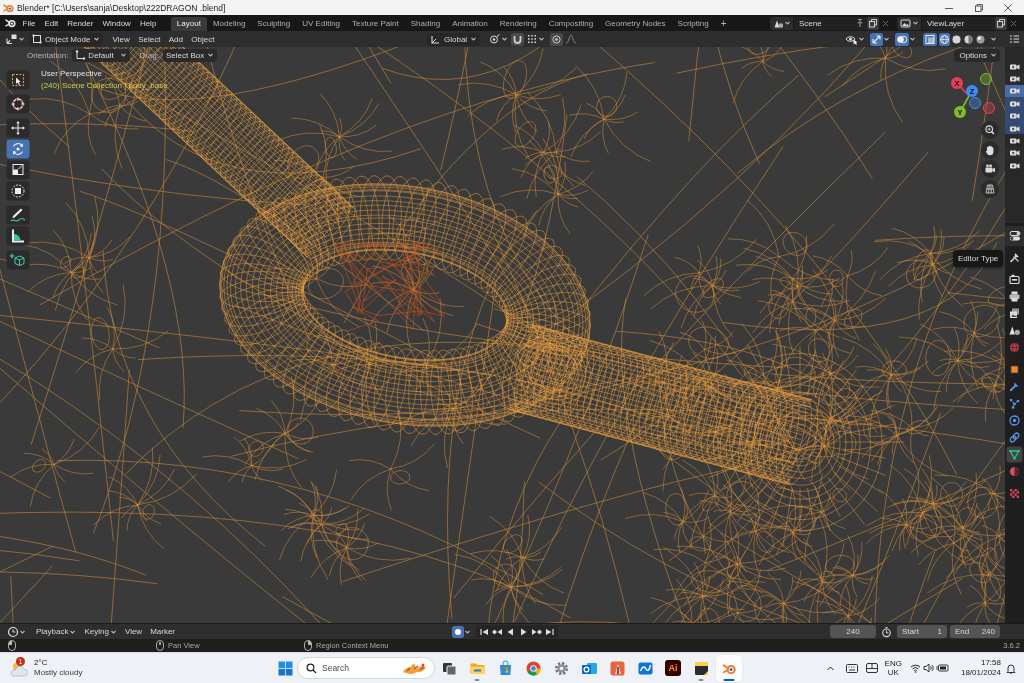 The height and width of the screenshot is (683, 1024). I want to click on workspace-tab: Geometry Nodes, so click(635, 24).